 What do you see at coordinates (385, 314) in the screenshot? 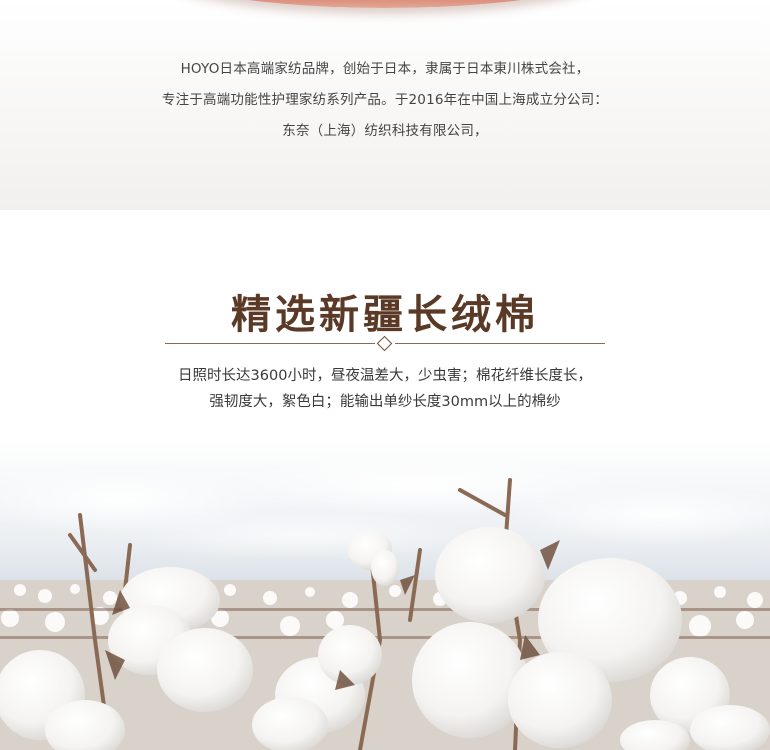
I see `feature-title: 精选新疆长绒棉` at bounding box center [385, 314].